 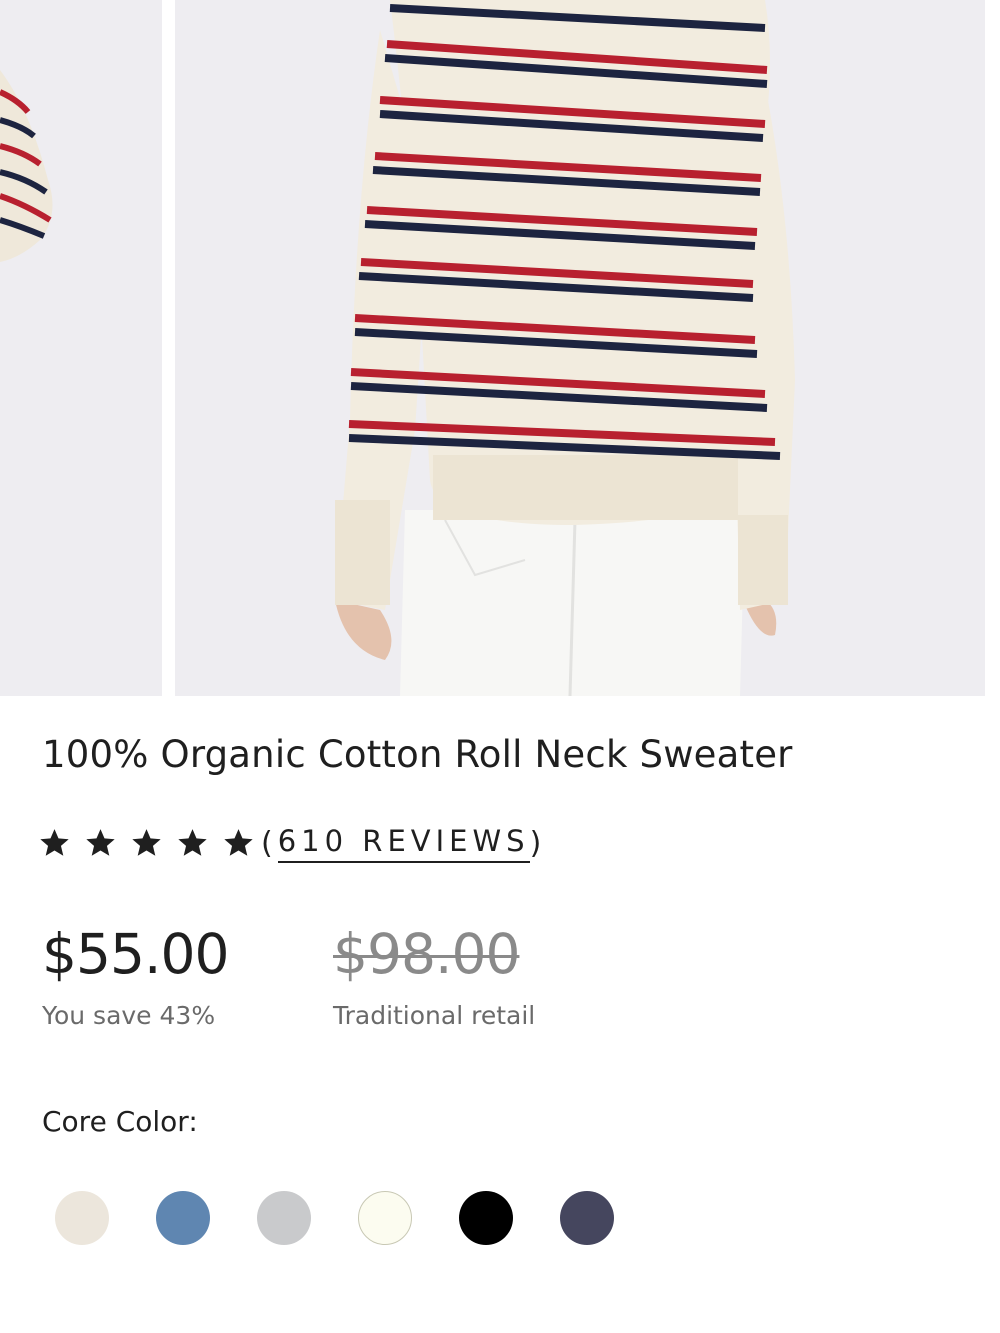 What do you see at coordinates (269, 843) in the screenshot?
I see `reviews-open-paren: (` at bounding box center [269, 843].